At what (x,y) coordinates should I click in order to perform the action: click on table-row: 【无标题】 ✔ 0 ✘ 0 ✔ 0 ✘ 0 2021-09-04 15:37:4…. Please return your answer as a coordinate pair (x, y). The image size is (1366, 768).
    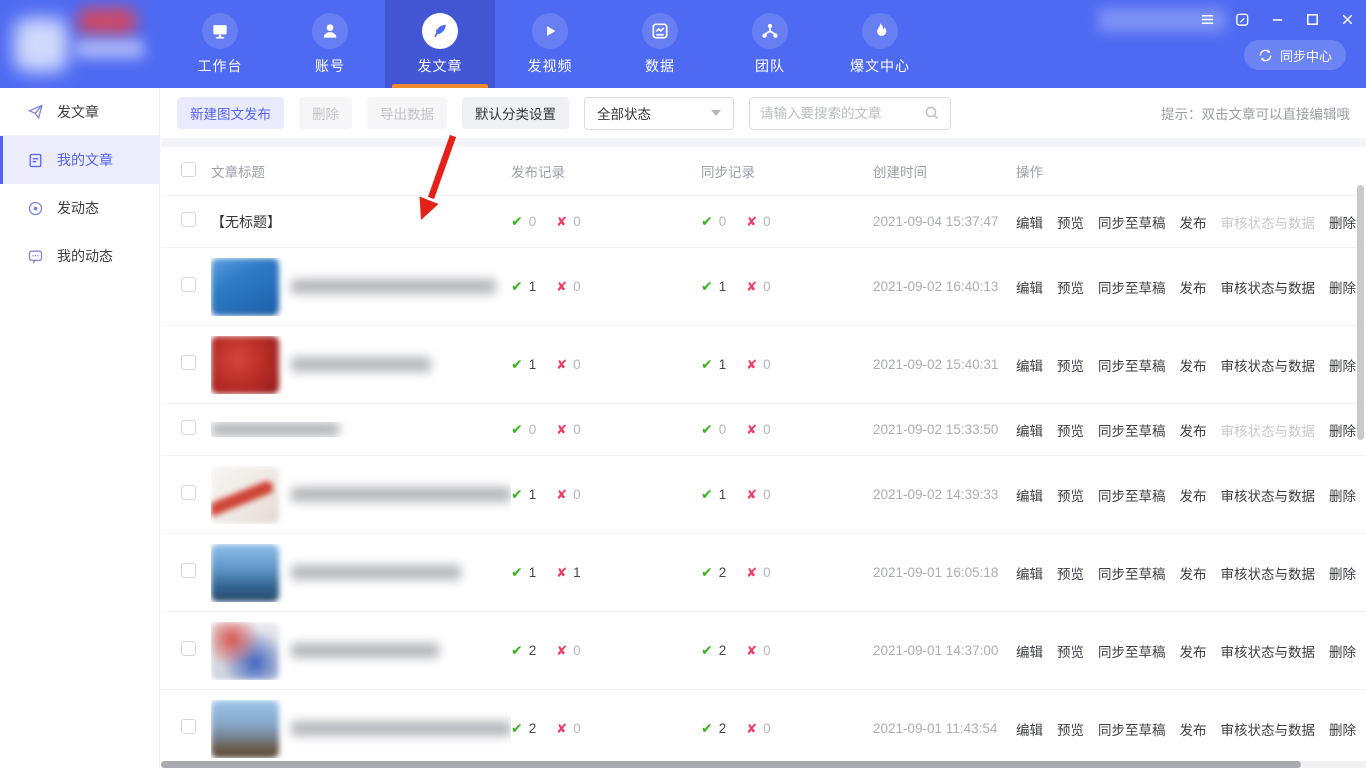
    Looking at the image, I should click on (763, 221).